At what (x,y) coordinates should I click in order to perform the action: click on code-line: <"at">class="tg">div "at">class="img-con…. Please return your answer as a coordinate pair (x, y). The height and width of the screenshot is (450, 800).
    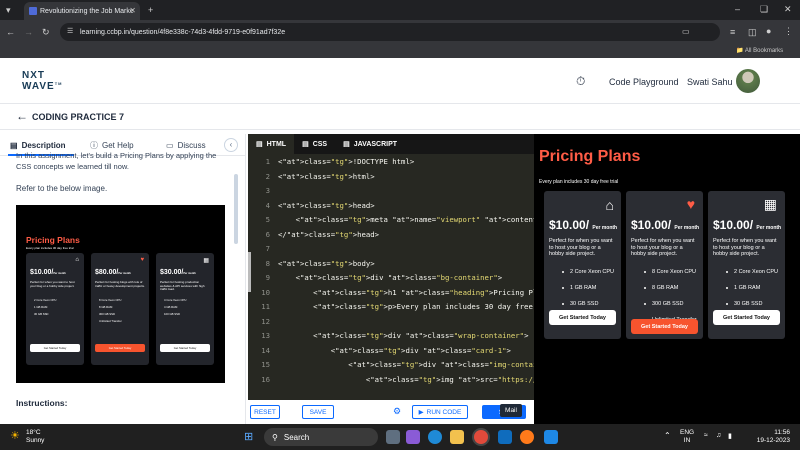
    Looking at the image, I should click on (406, 364).